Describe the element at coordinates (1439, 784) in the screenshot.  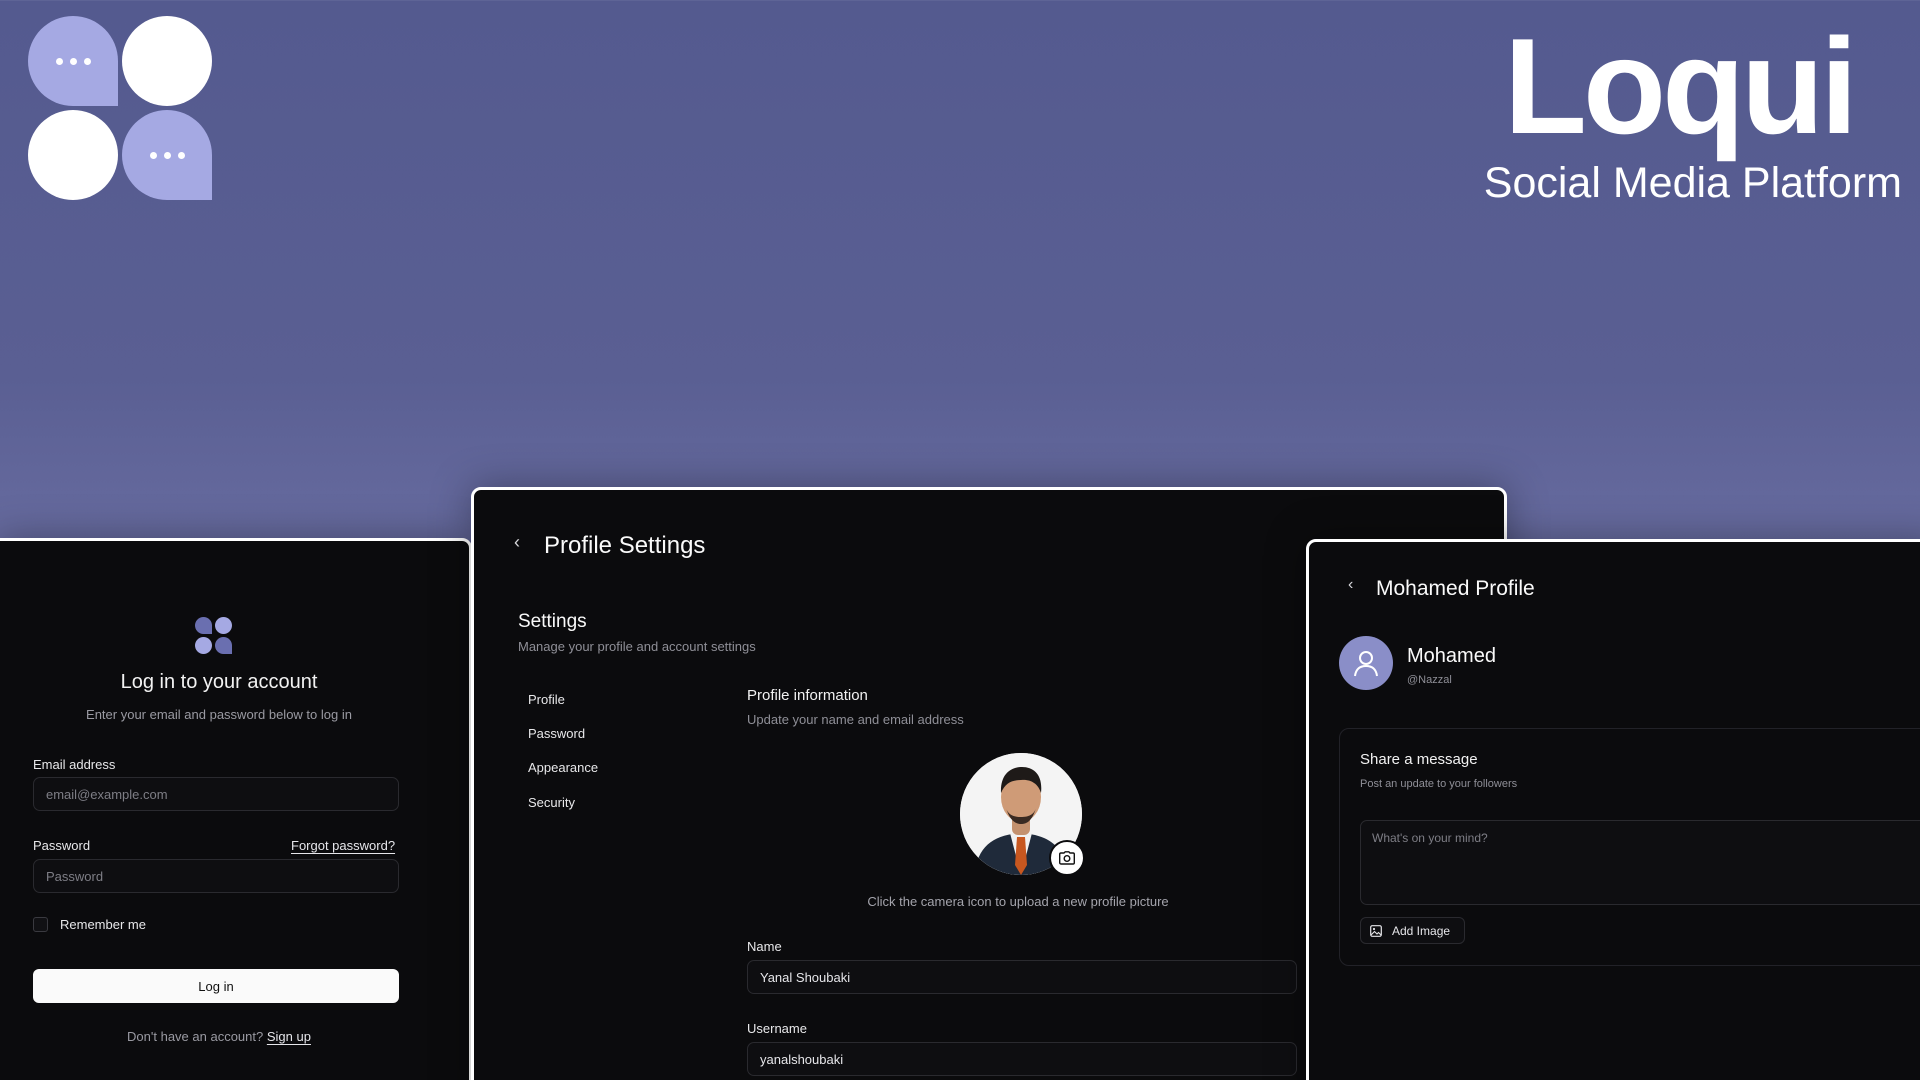
I see `share-subtitle: Post an update to your followers` at that location.